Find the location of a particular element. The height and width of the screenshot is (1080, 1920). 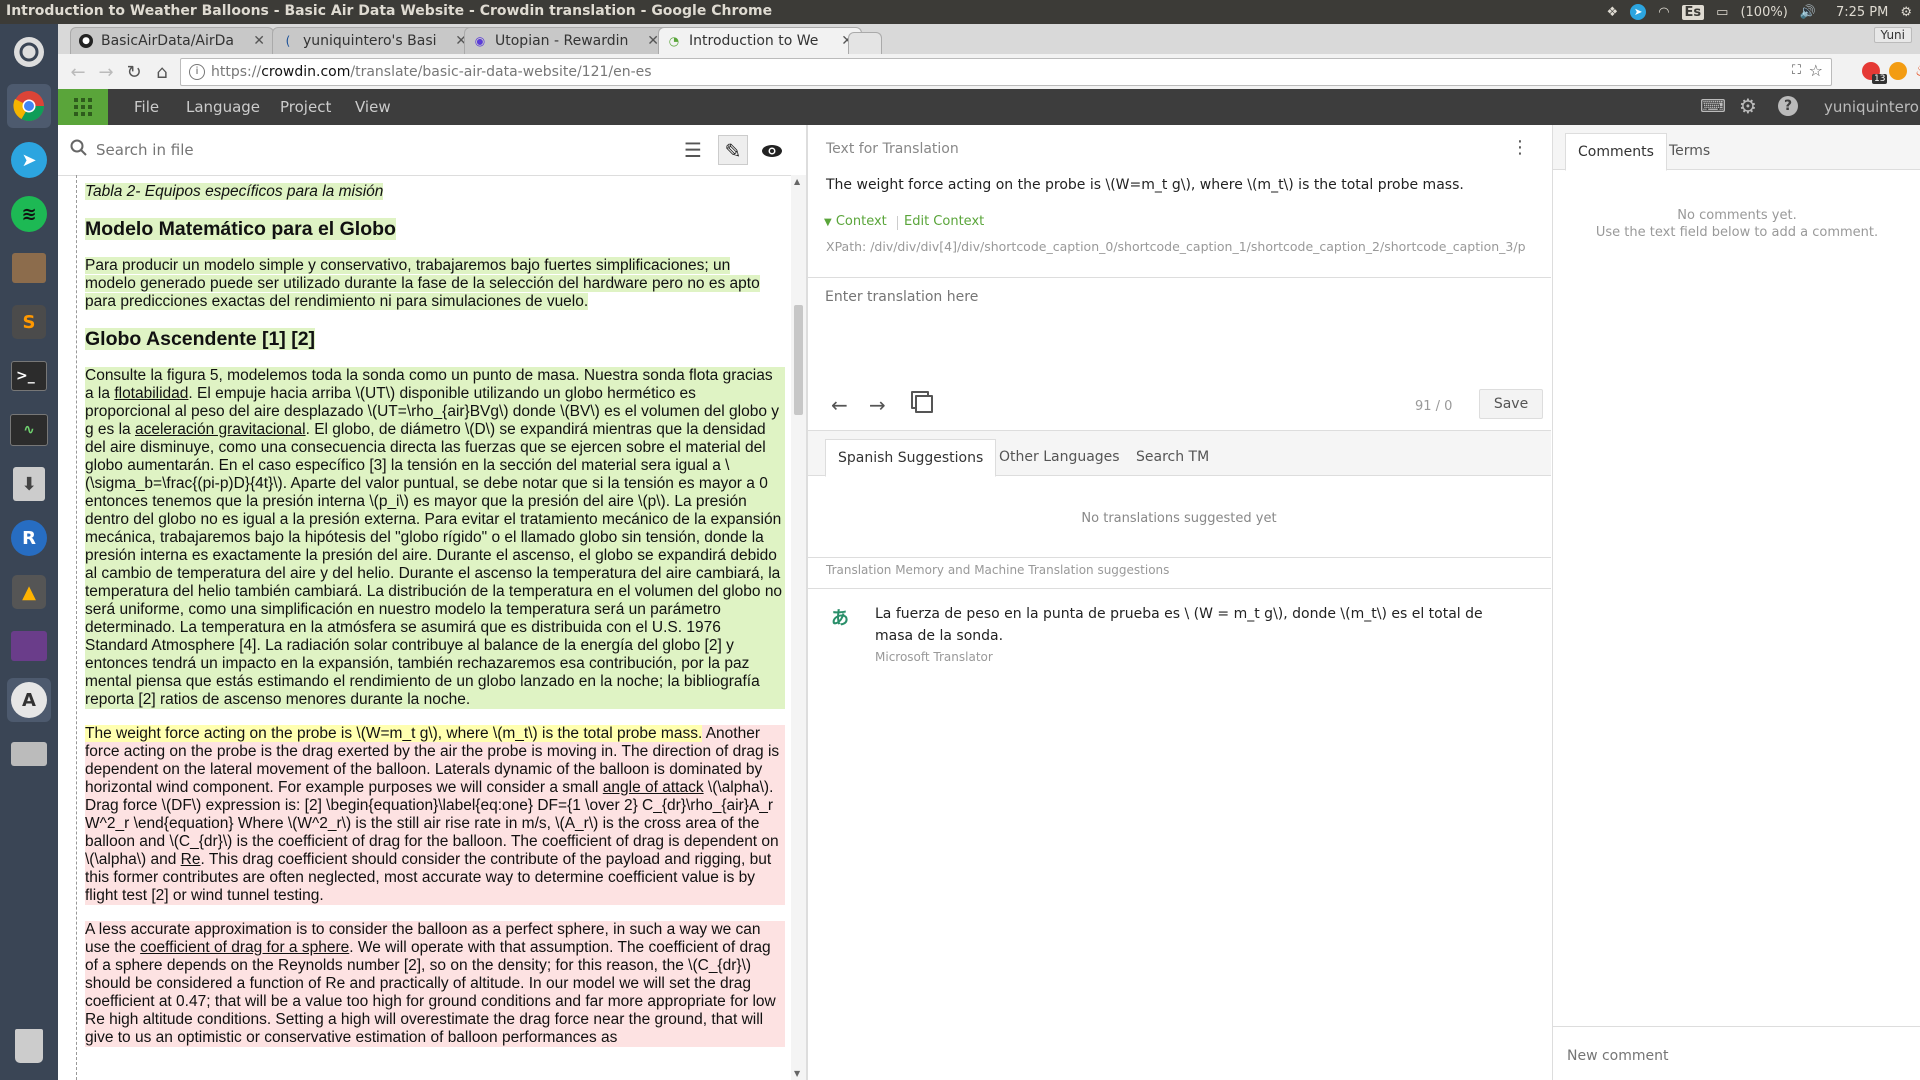

edit-mode-icon: ✎ is located at coordinates (733, 150).